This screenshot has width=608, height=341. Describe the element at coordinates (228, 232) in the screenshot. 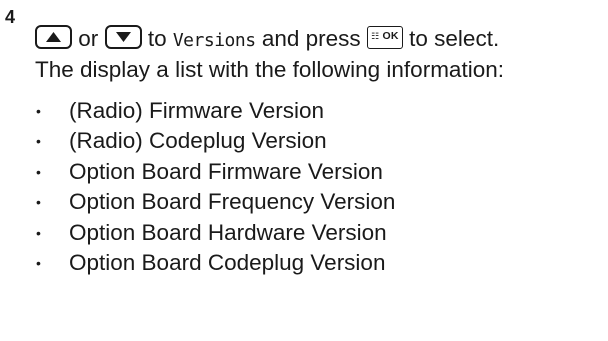

I see `list-item-label: Option Board Hardware Version` at that location.